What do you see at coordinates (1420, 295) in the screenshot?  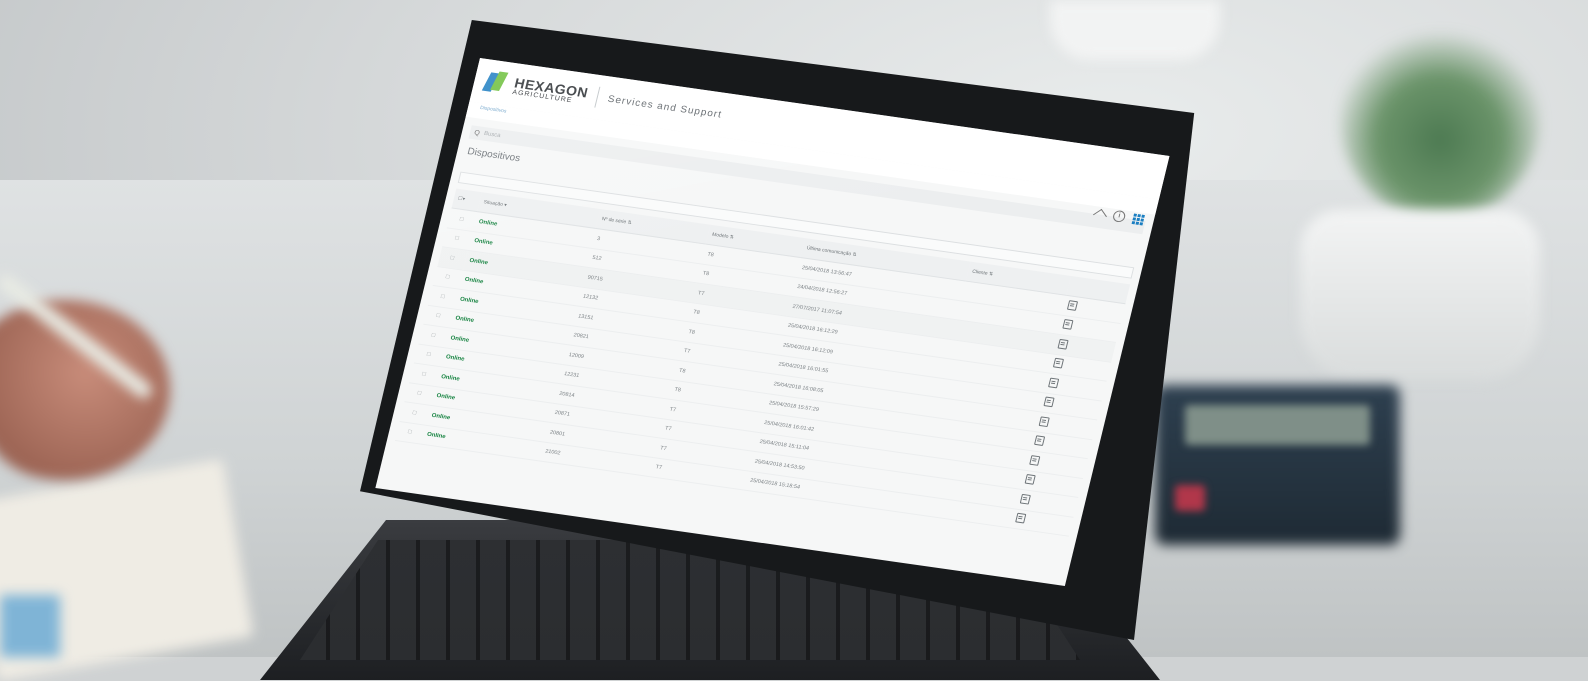 I see `plant-pot` at bounding box center [1420, 295].